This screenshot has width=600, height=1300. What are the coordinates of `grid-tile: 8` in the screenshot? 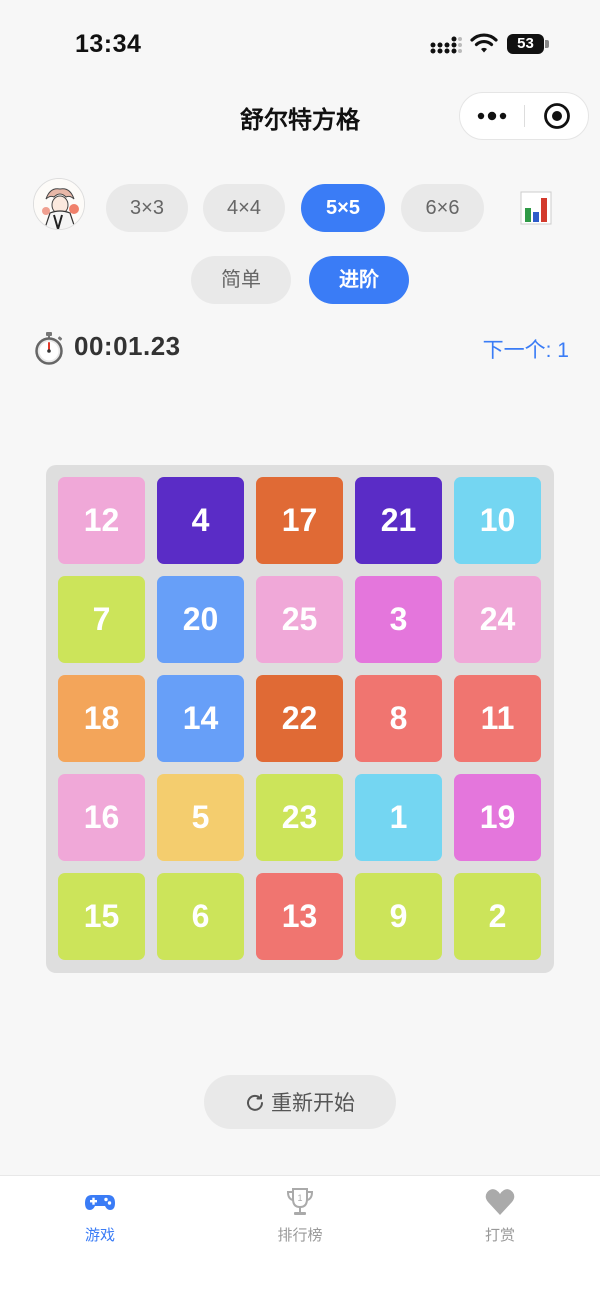 It's located at (398, 718).